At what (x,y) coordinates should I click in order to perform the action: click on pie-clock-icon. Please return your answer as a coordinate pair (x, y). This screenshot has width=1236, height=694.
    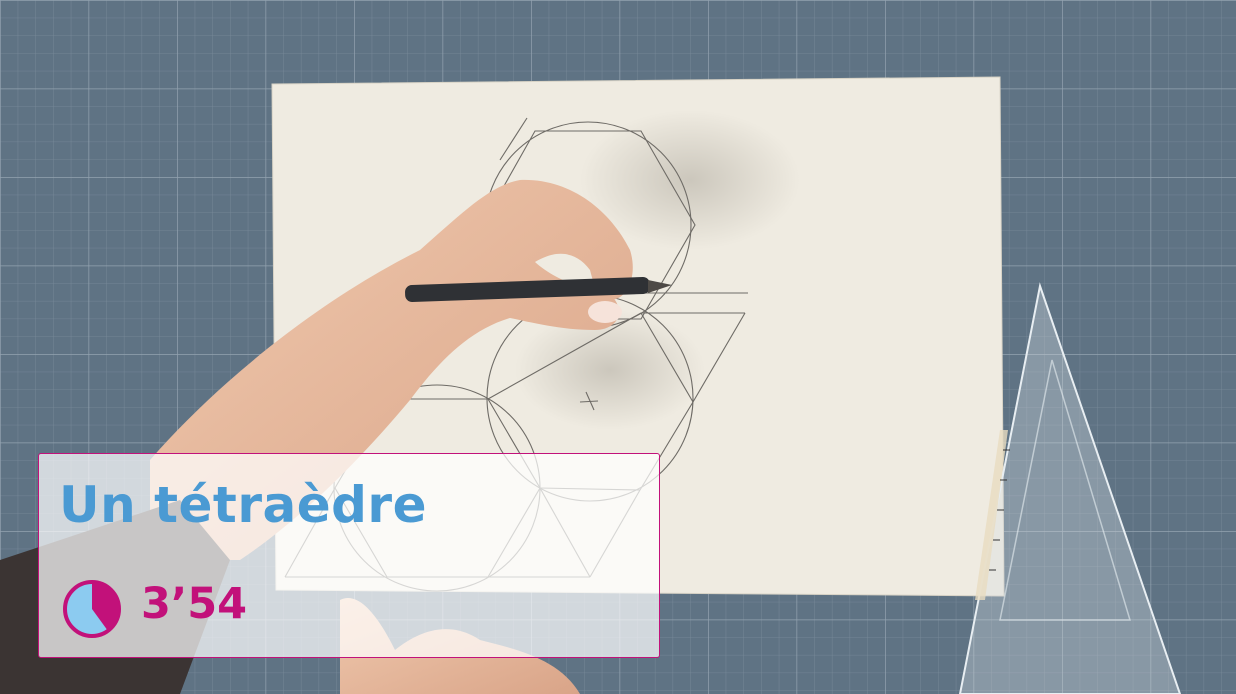
    Looking at the image, I should click on (92, 609).